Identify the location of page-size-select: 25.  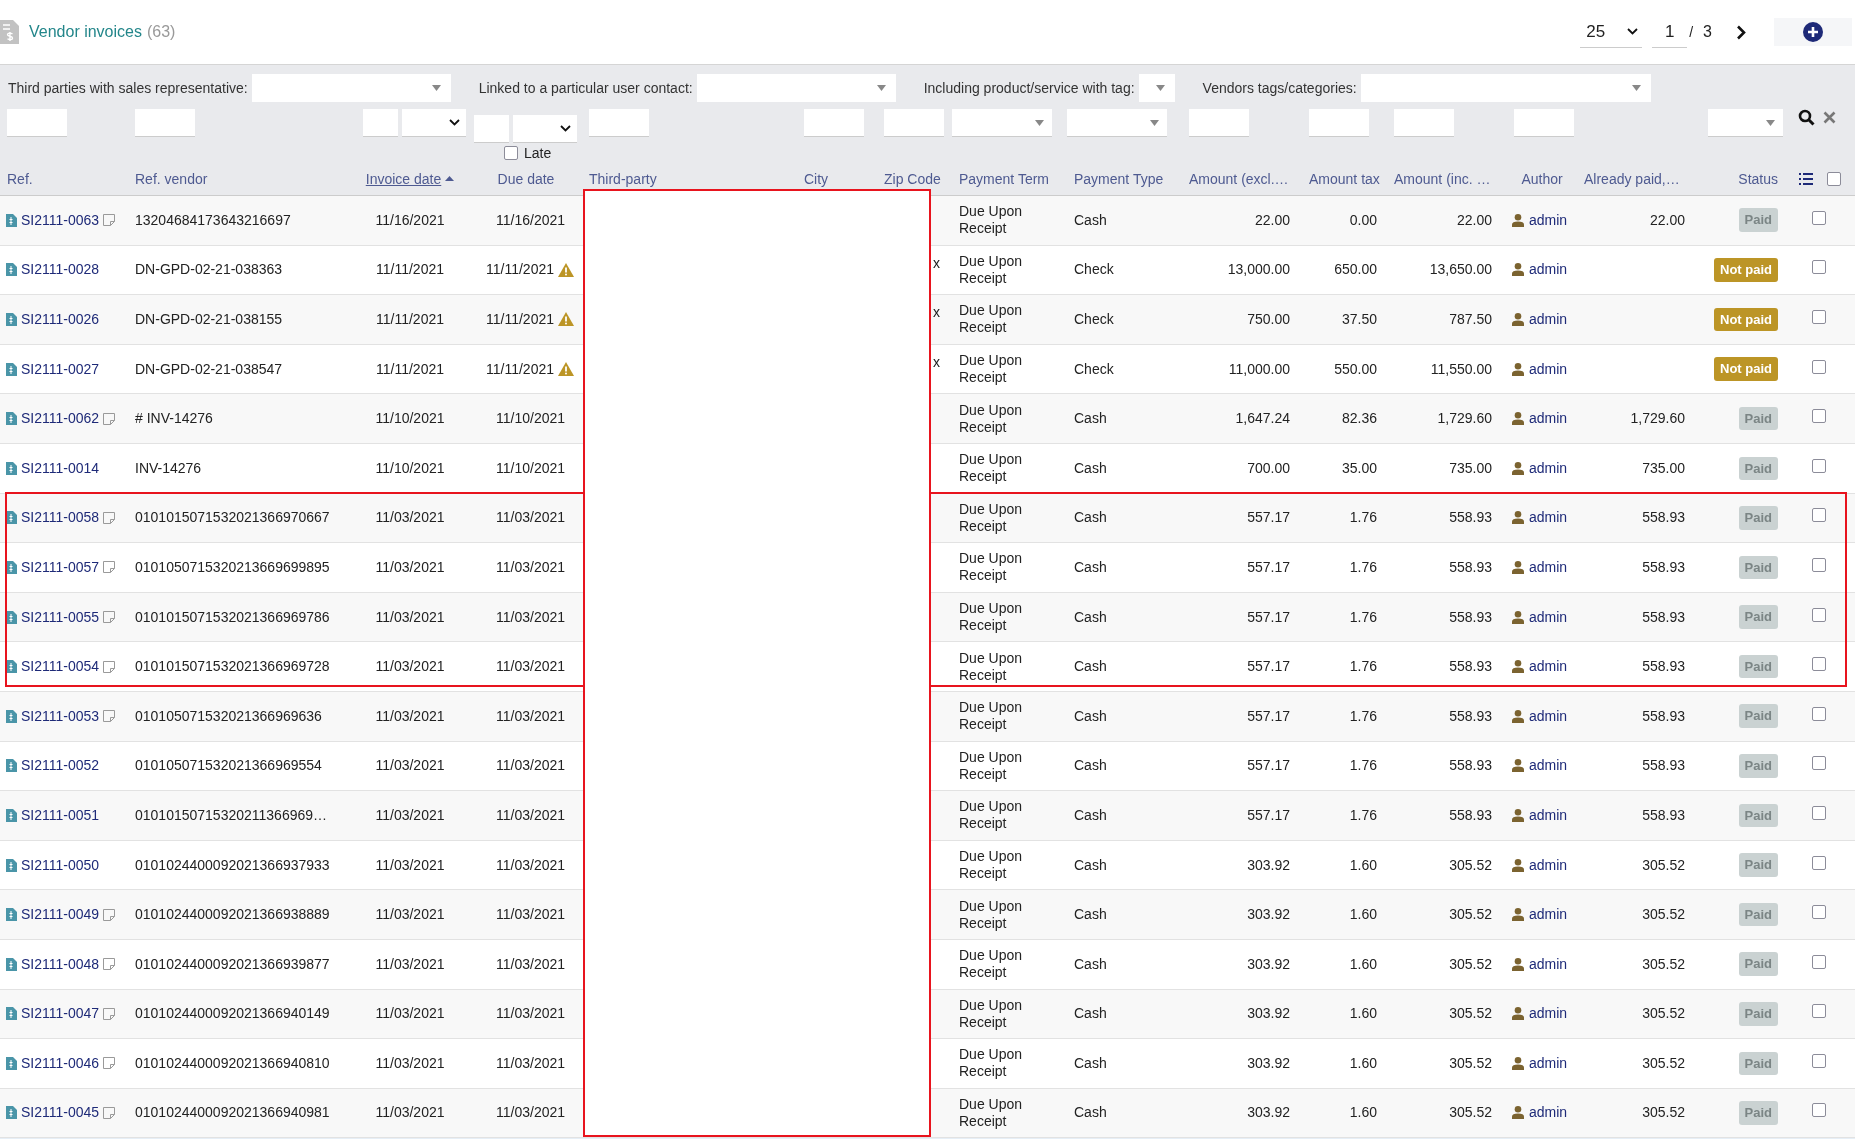
(1611, 32).